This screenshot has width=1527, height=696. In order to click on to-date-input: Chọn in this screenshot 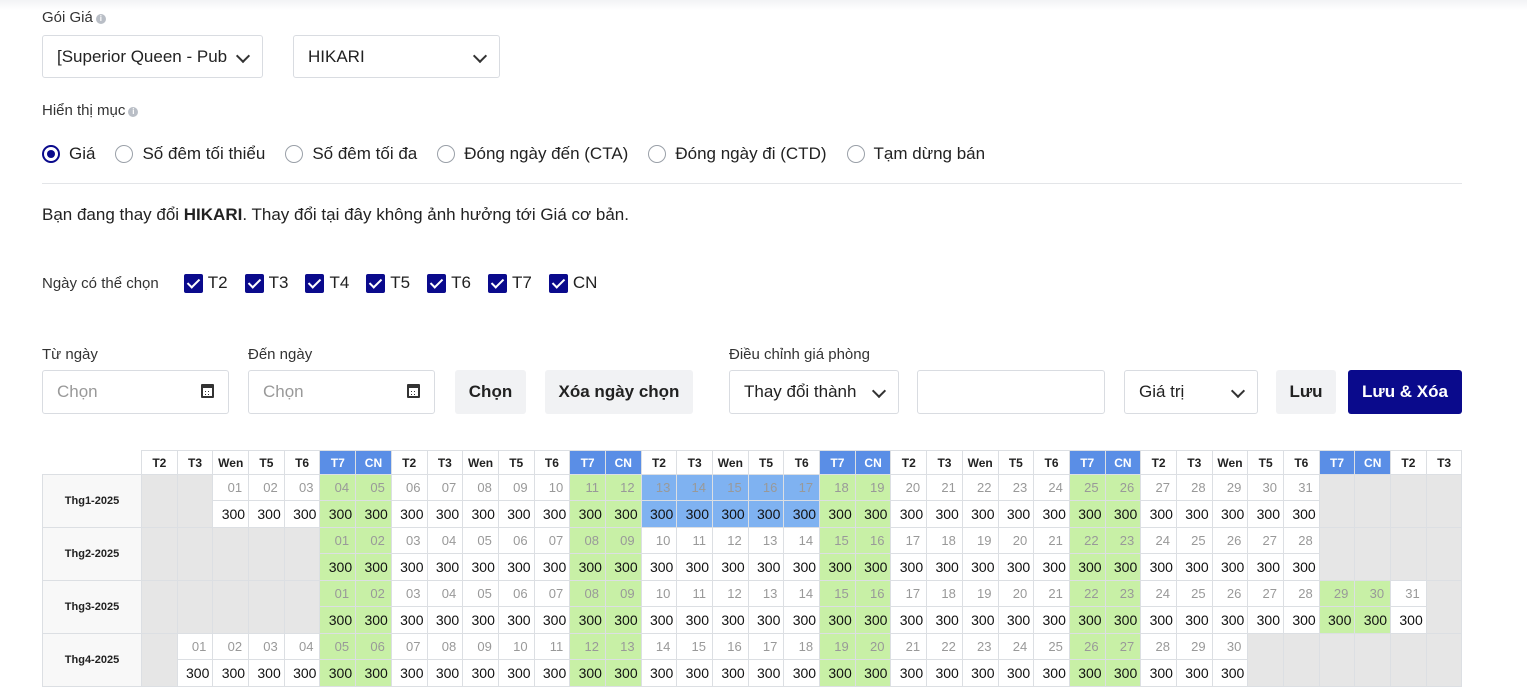, I will do `click(341, 392)`.